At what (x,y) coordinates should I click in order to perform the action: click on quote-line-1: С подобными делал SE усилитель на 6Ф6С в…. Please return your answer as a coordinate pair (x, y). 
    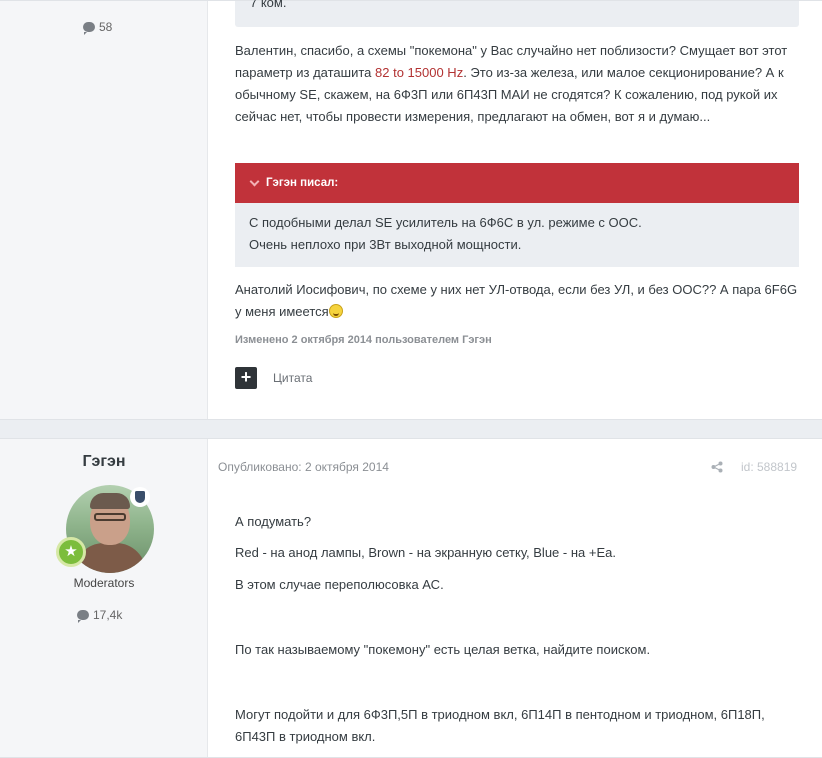
    Looking at the image, I should click on (445, 222).